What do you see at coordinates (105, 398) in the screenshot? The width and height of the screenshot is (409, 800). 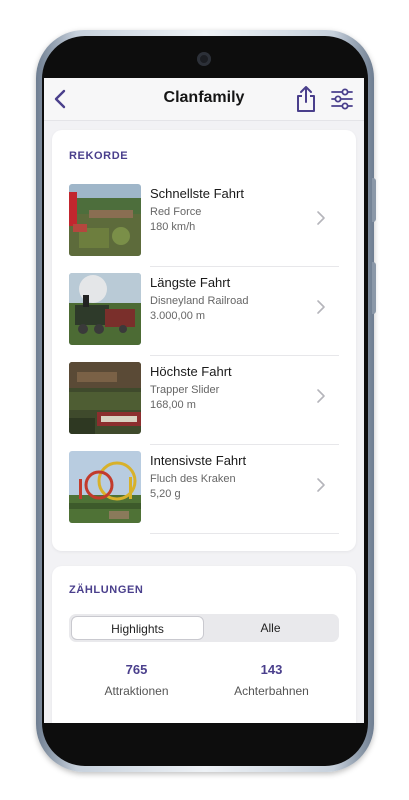 I see `record-thumbnail-trapper-slider` at bounding box center [105, 398].